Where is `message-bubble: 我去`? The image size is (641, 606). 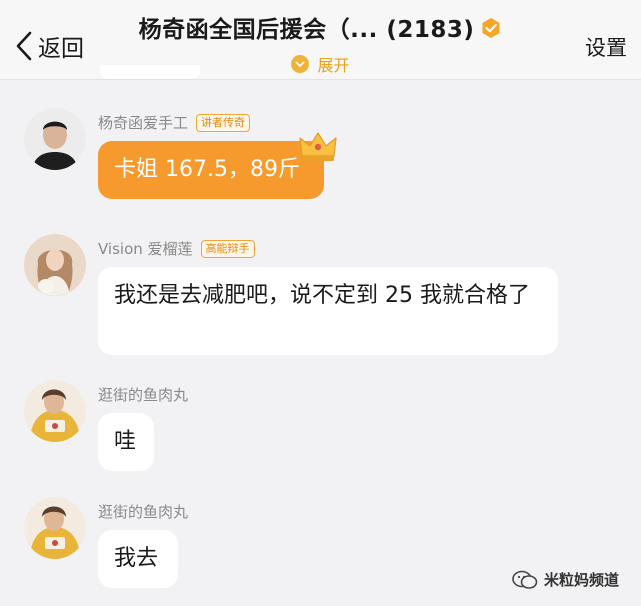 message-bubble: 我去 is located at coordinates (138, 559).